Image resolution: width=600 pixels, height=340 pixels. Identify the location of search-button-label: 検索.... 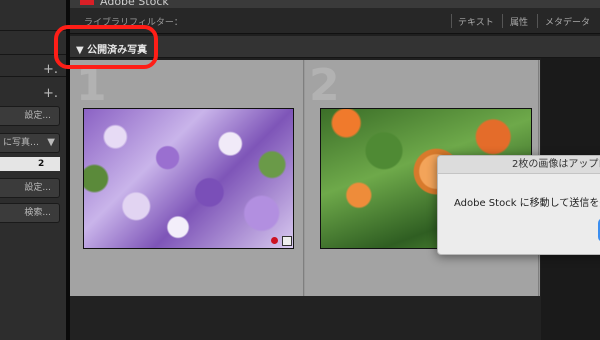
(37, 213).